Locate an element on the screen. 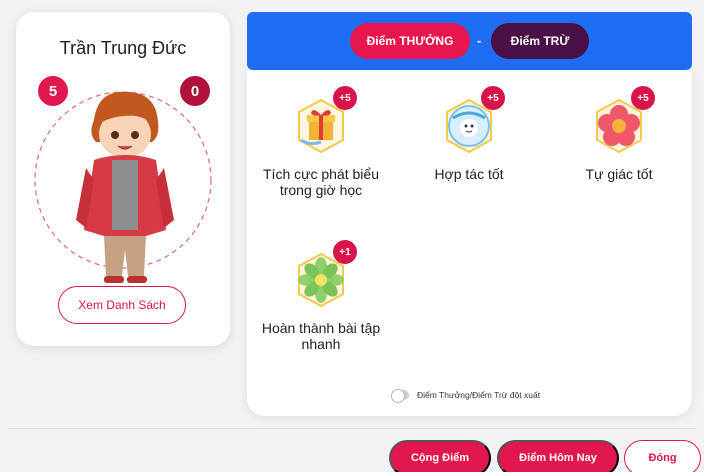 Image resolution: width=704 pixels, height=472 pixels. student-avatar is located at coordinates (123, 185).